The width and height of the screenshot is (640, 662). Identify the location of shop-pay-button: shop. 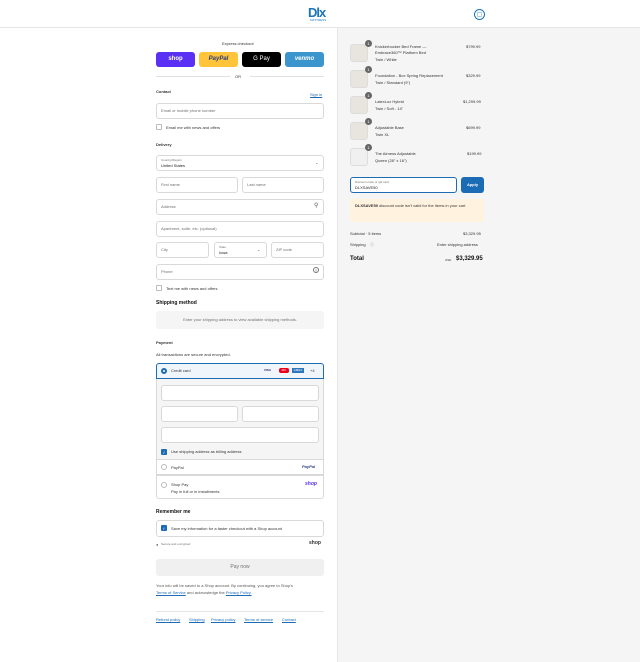
(175, 59).